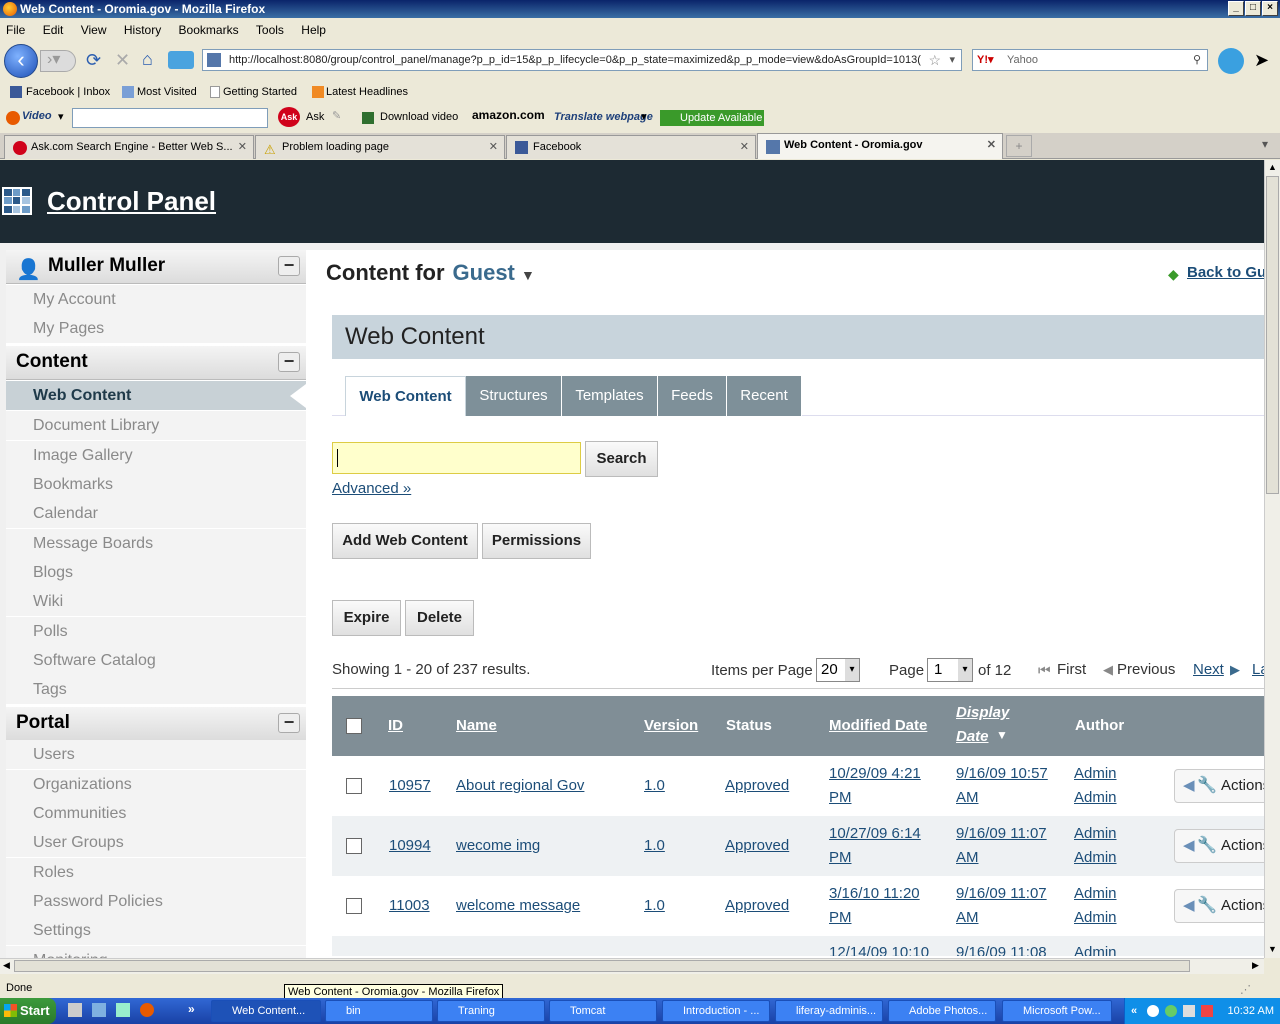 The height and width of the screenshot is (1024, 1280). I want to click on search-button: Search, so click(621, 459).